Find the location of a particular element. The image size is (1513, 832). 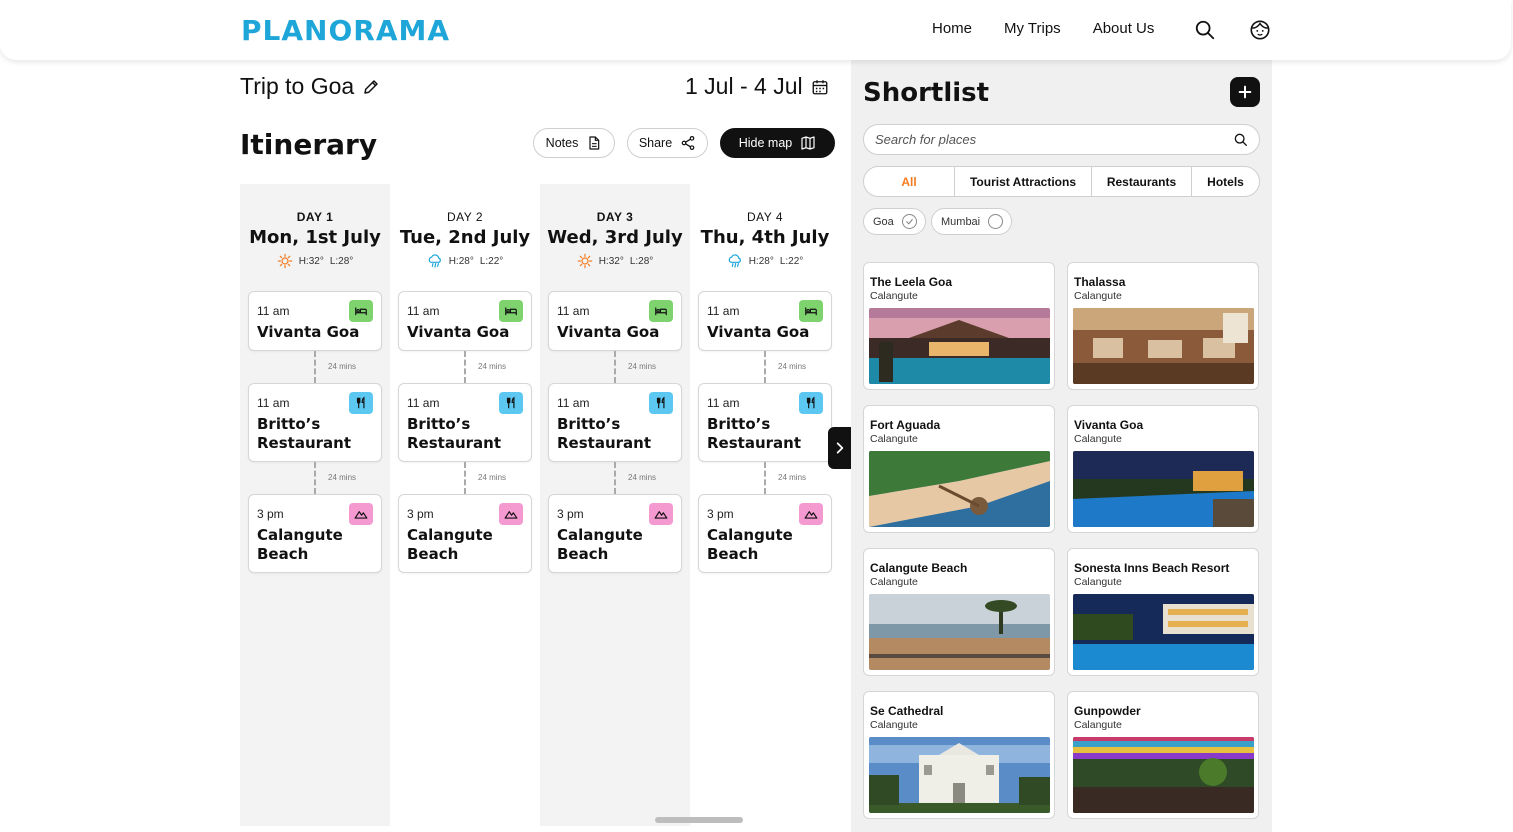

shortlist-heading: Shortlist is located at coordinates (926, 93).